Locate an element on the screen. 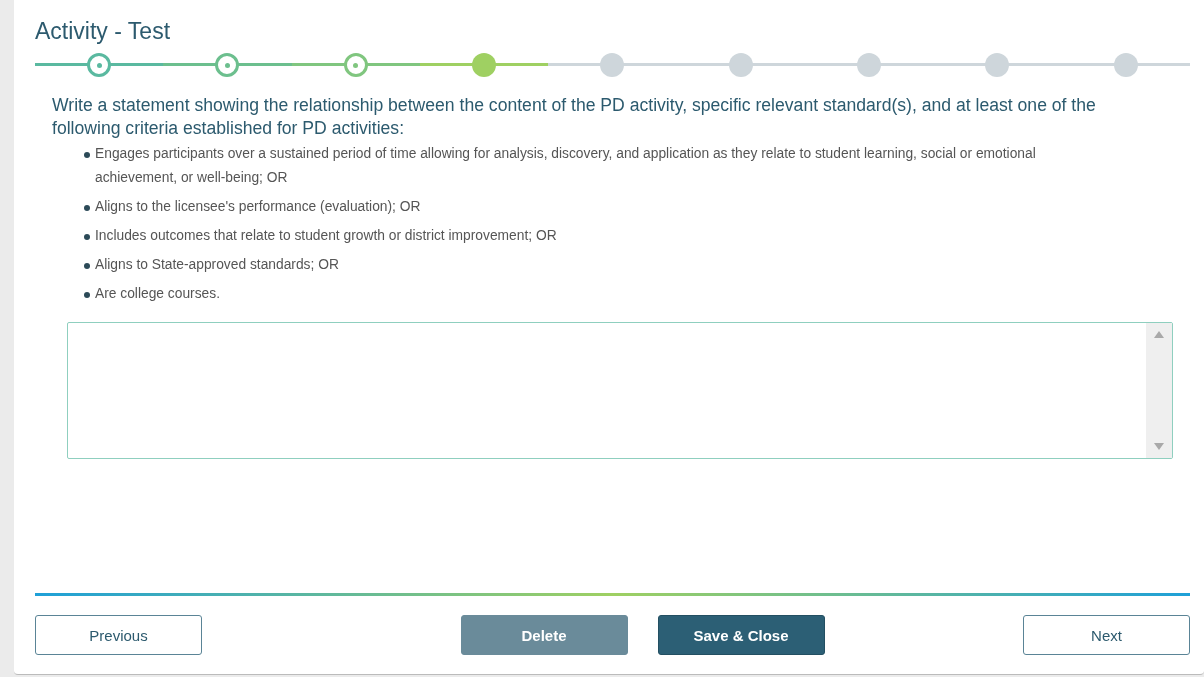  outline-button: Next is located at coordinates (1106, 635).